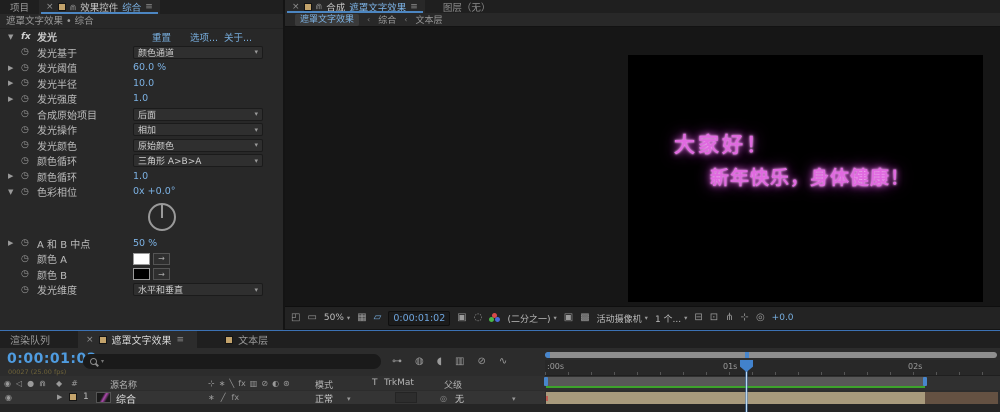 This screenshot has width=1000, height=412. Describe the element at coordinates (236, 397) in the screenshot. I see `effects-switch-icon: fx` at that location.